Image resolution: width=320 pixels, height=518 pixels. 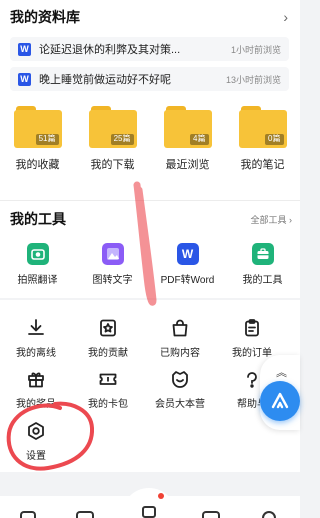 What do you see at coordinates (36, 431) in the screenshot?
I see `settings-hexagon-icon` at bounding box center [36, 431].